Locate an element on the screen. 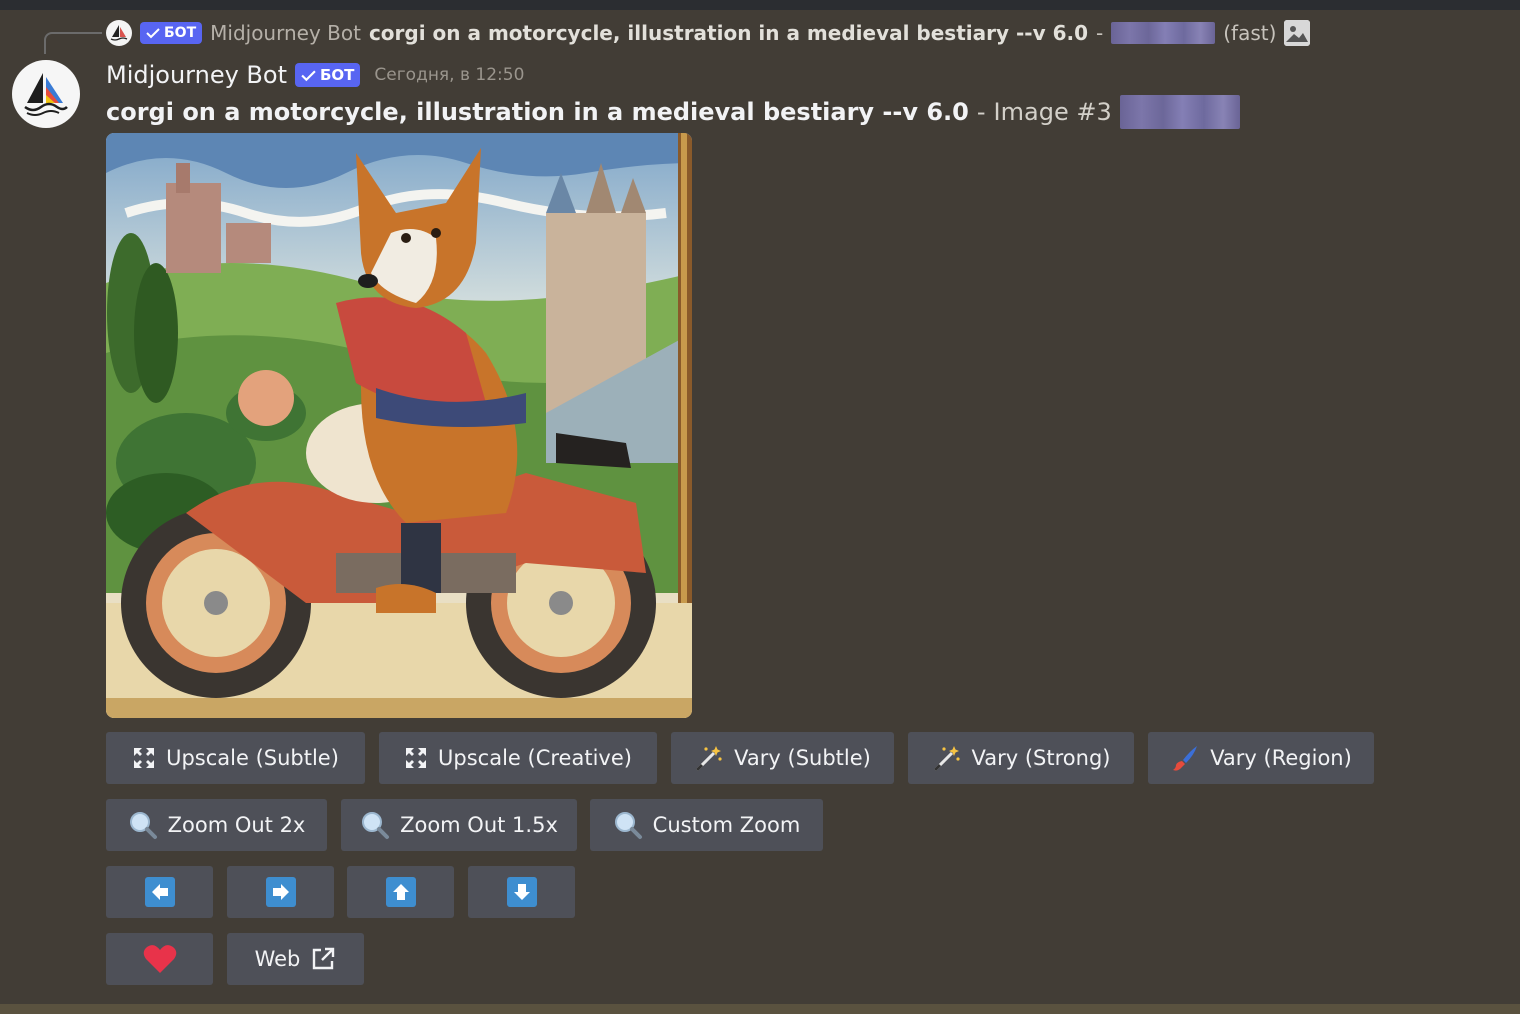 The image size is (1520, 1014). vary-strong-button: Vary (Strong) is located at coordinates (1021, 758).